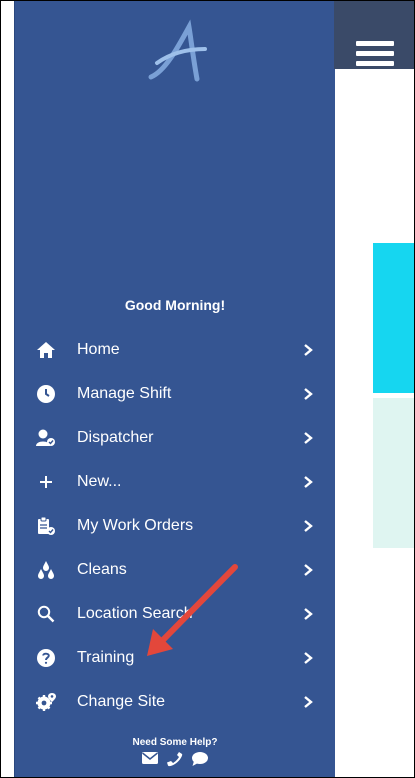 This screenshot has width=415, height=778. What do you see at coordinates (175, 742) in the screenshot?
I see `help-label: Need Some Help?` at bounding box center [175, 742].